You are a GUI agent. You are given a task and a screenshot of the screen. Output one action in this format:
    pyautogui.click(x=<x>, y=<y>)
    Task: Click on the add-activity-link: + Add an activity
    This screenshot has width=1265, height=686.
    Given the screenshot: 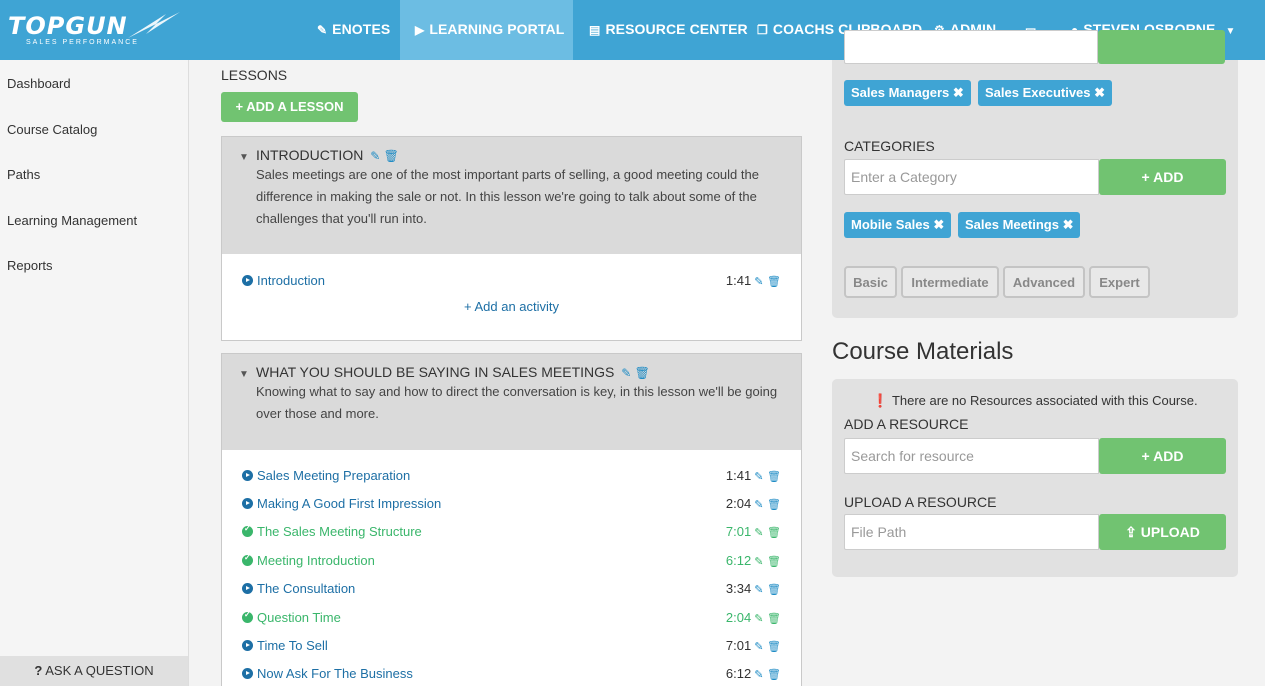 What is the action you would take?
    pyautogui.click(x=511, y=306)
    